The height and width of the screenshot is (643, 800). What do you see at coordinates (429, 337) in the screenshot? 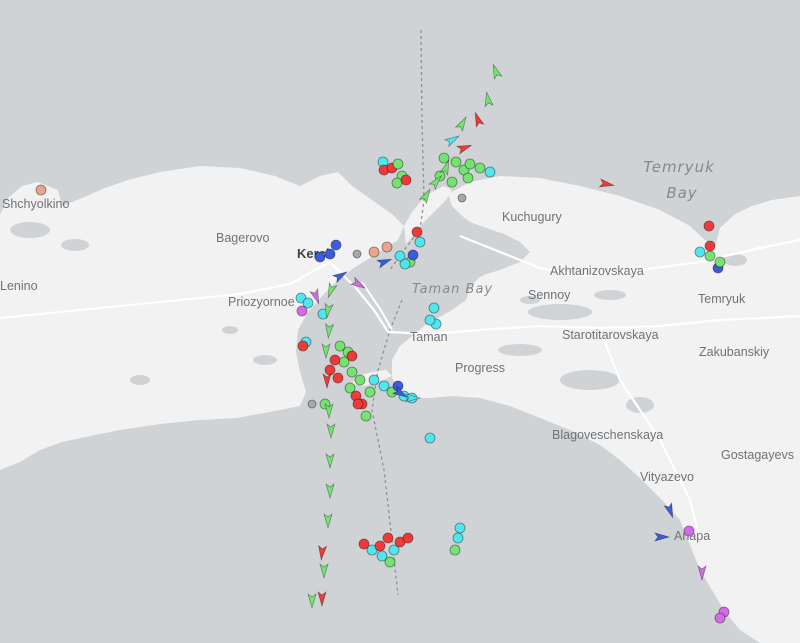
I see `place-taman: Taman` at bounding box center [429, 337].